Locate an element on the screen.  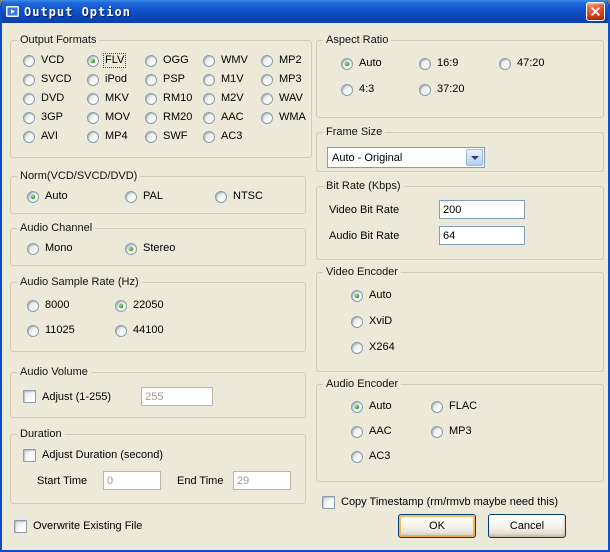
radio-norm-ntsc: NTSC is located at coordinates (258, 196).